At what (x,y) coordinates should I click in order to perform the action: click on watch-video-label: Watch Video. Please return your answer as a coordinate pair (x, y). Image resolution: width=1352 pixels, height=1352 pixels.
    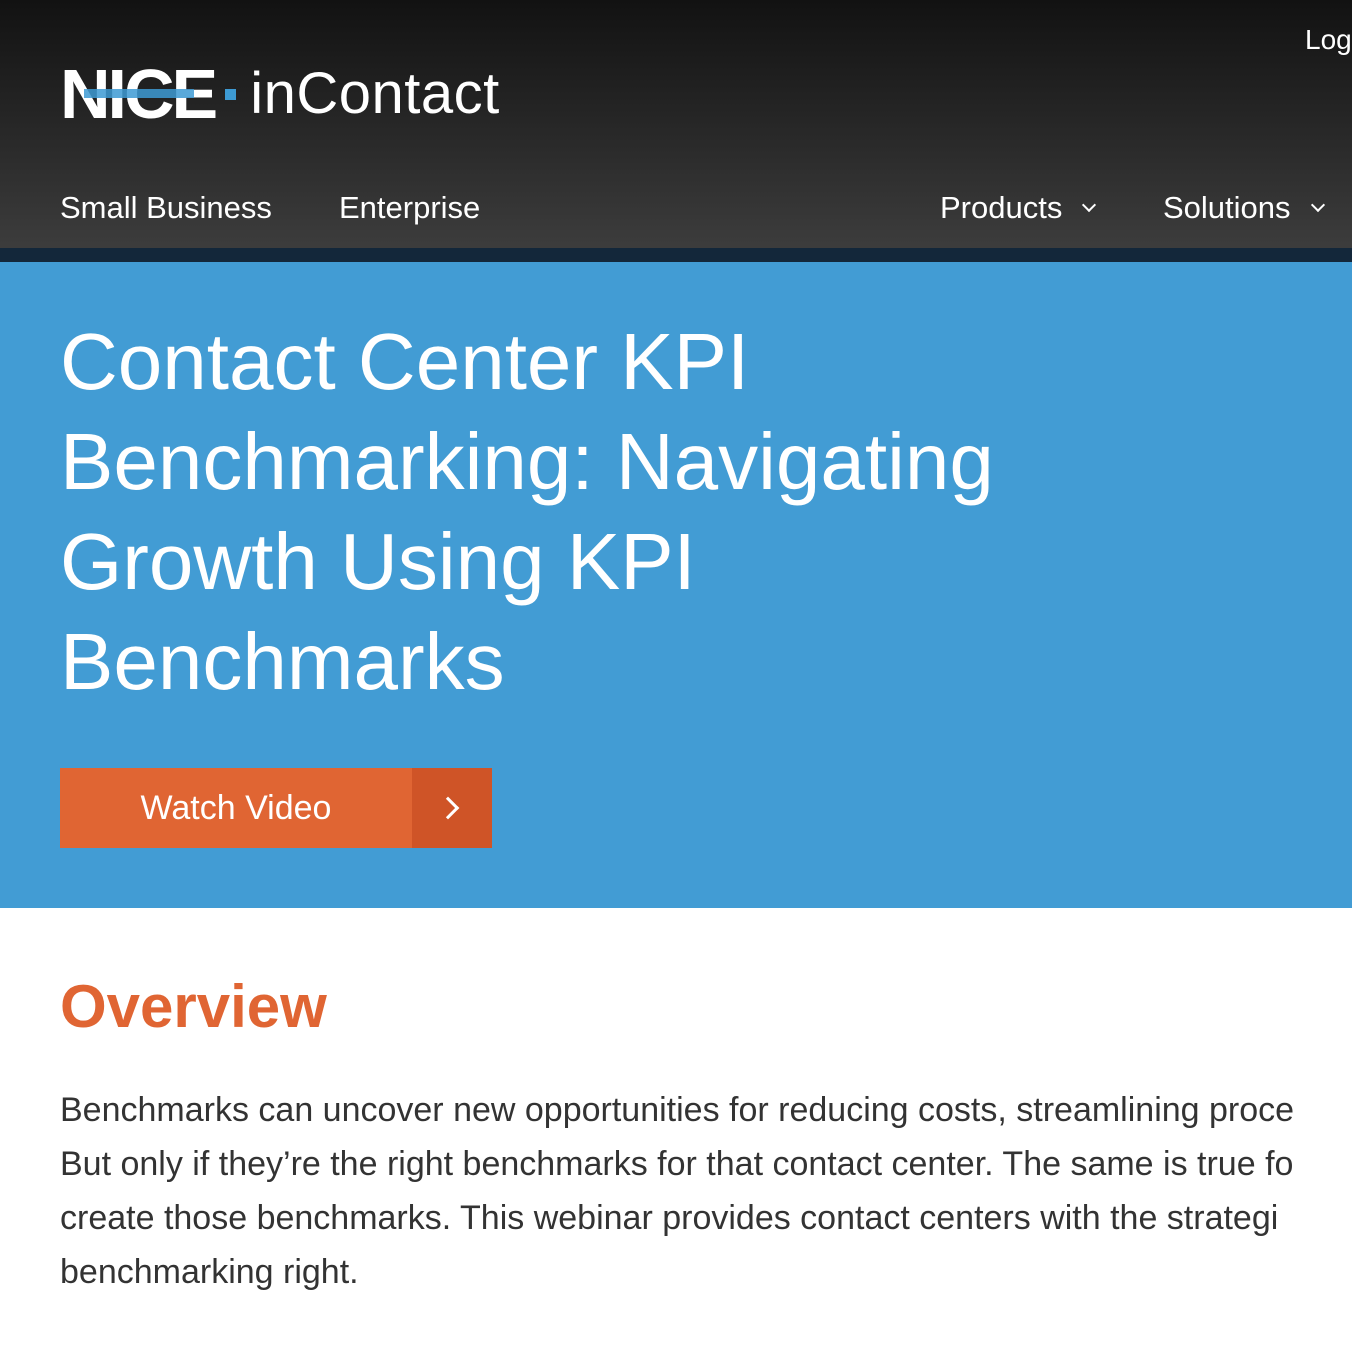
    Looking at the image, I should click on (236, 808).